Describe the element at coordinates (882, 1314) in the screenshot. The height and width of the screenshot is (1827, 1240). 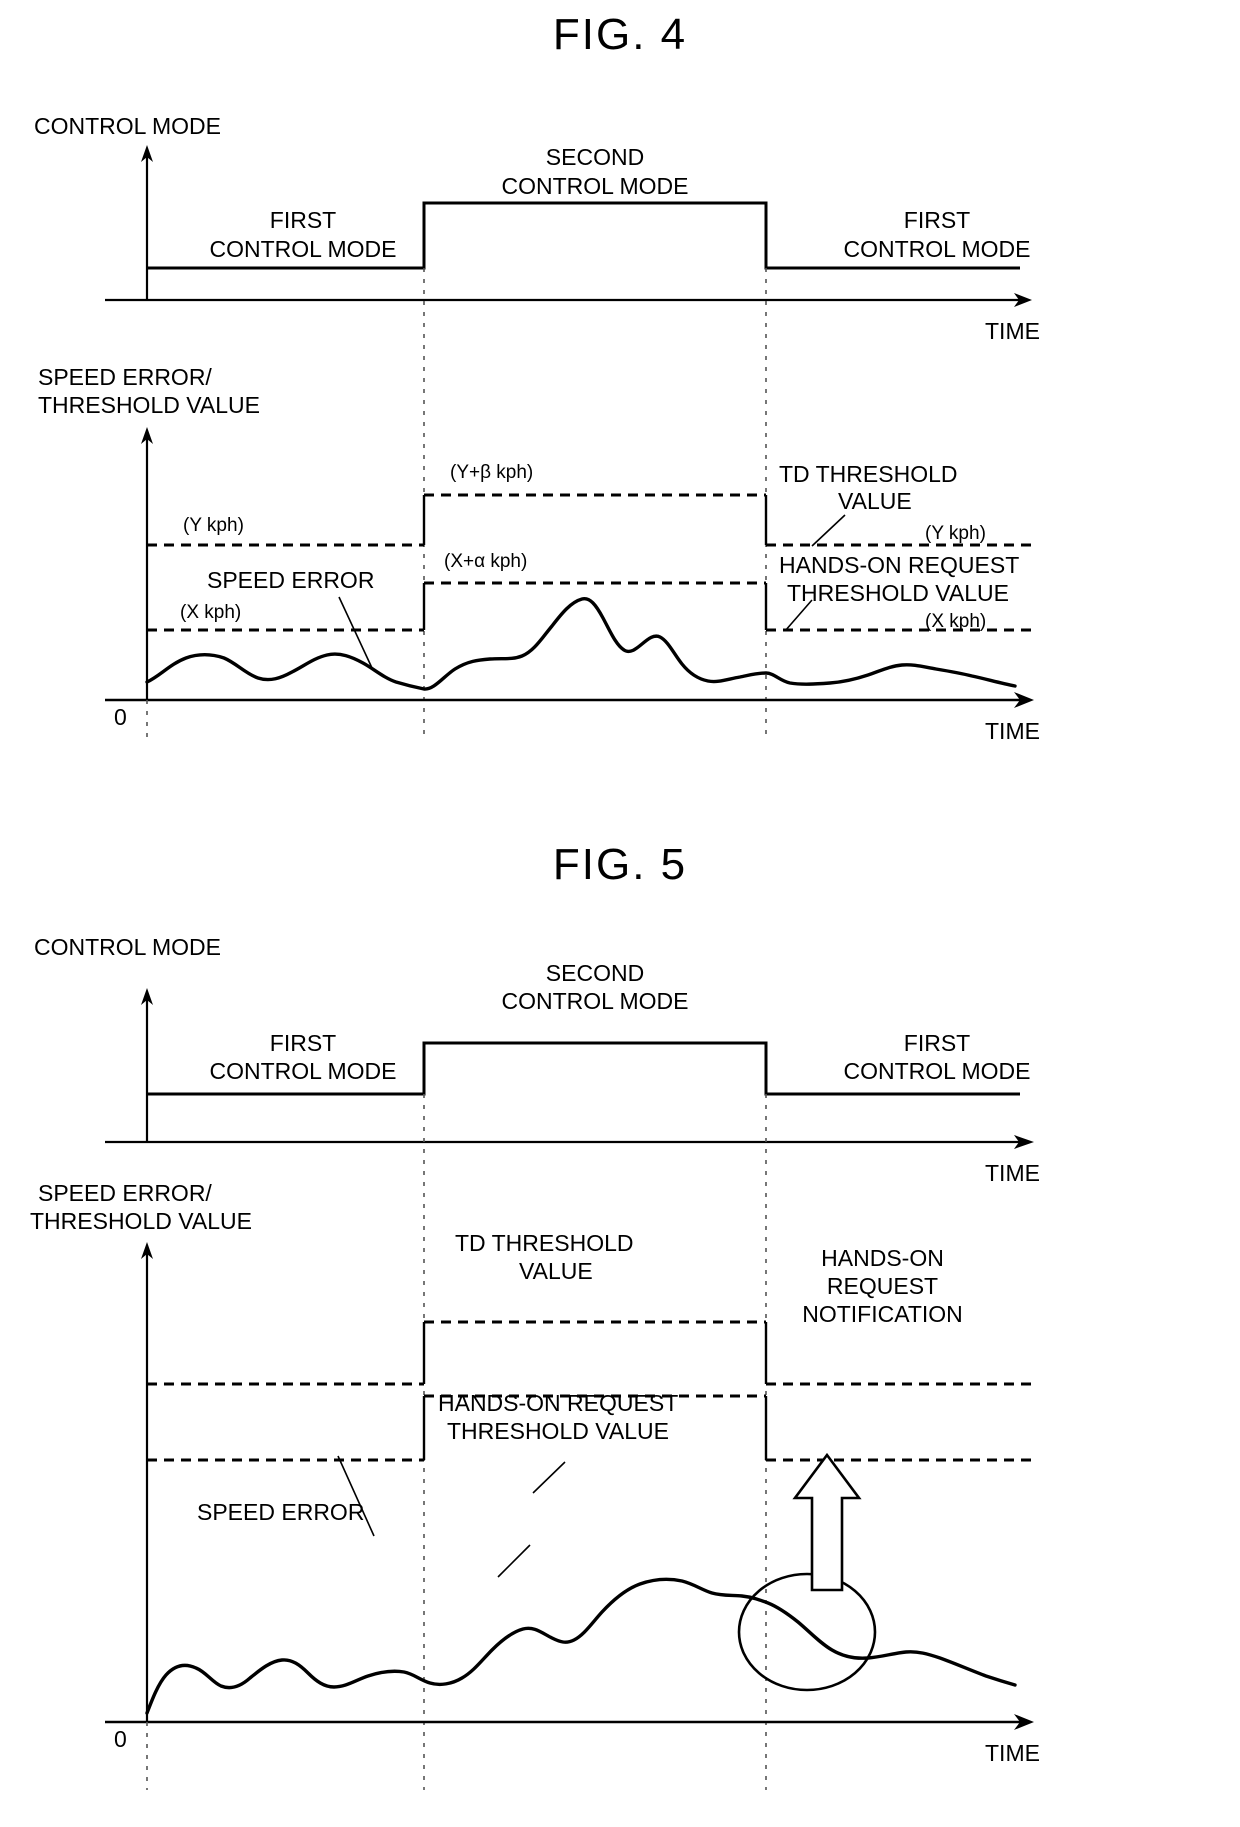
I see `fig5-notification-label-line3: NOTIFICATION` at that location.